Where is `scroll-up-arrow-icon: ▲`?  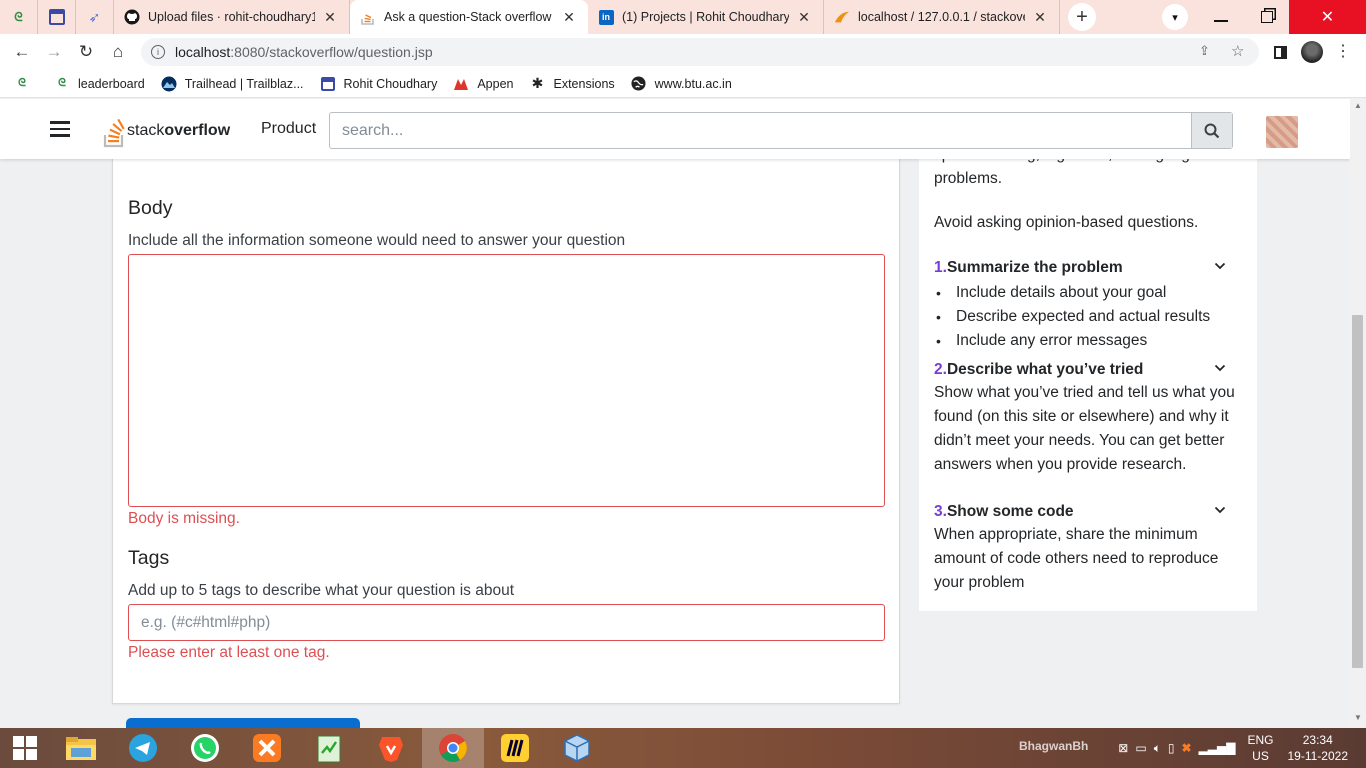 scroll-up-arrow-icon: ▲ is located at coordinates (1358, 105).